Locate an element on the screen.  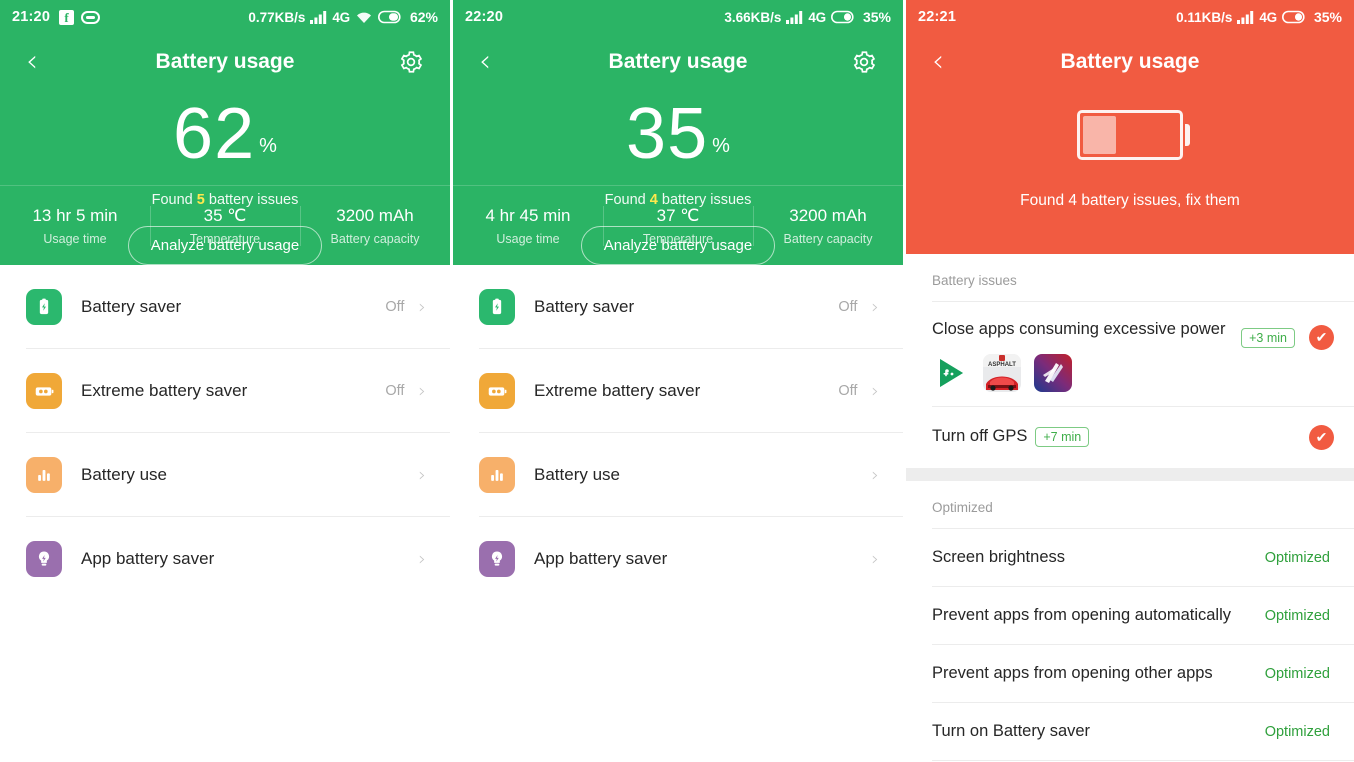
stat-value: 37 ℃ is located at coordinates (678, 215).